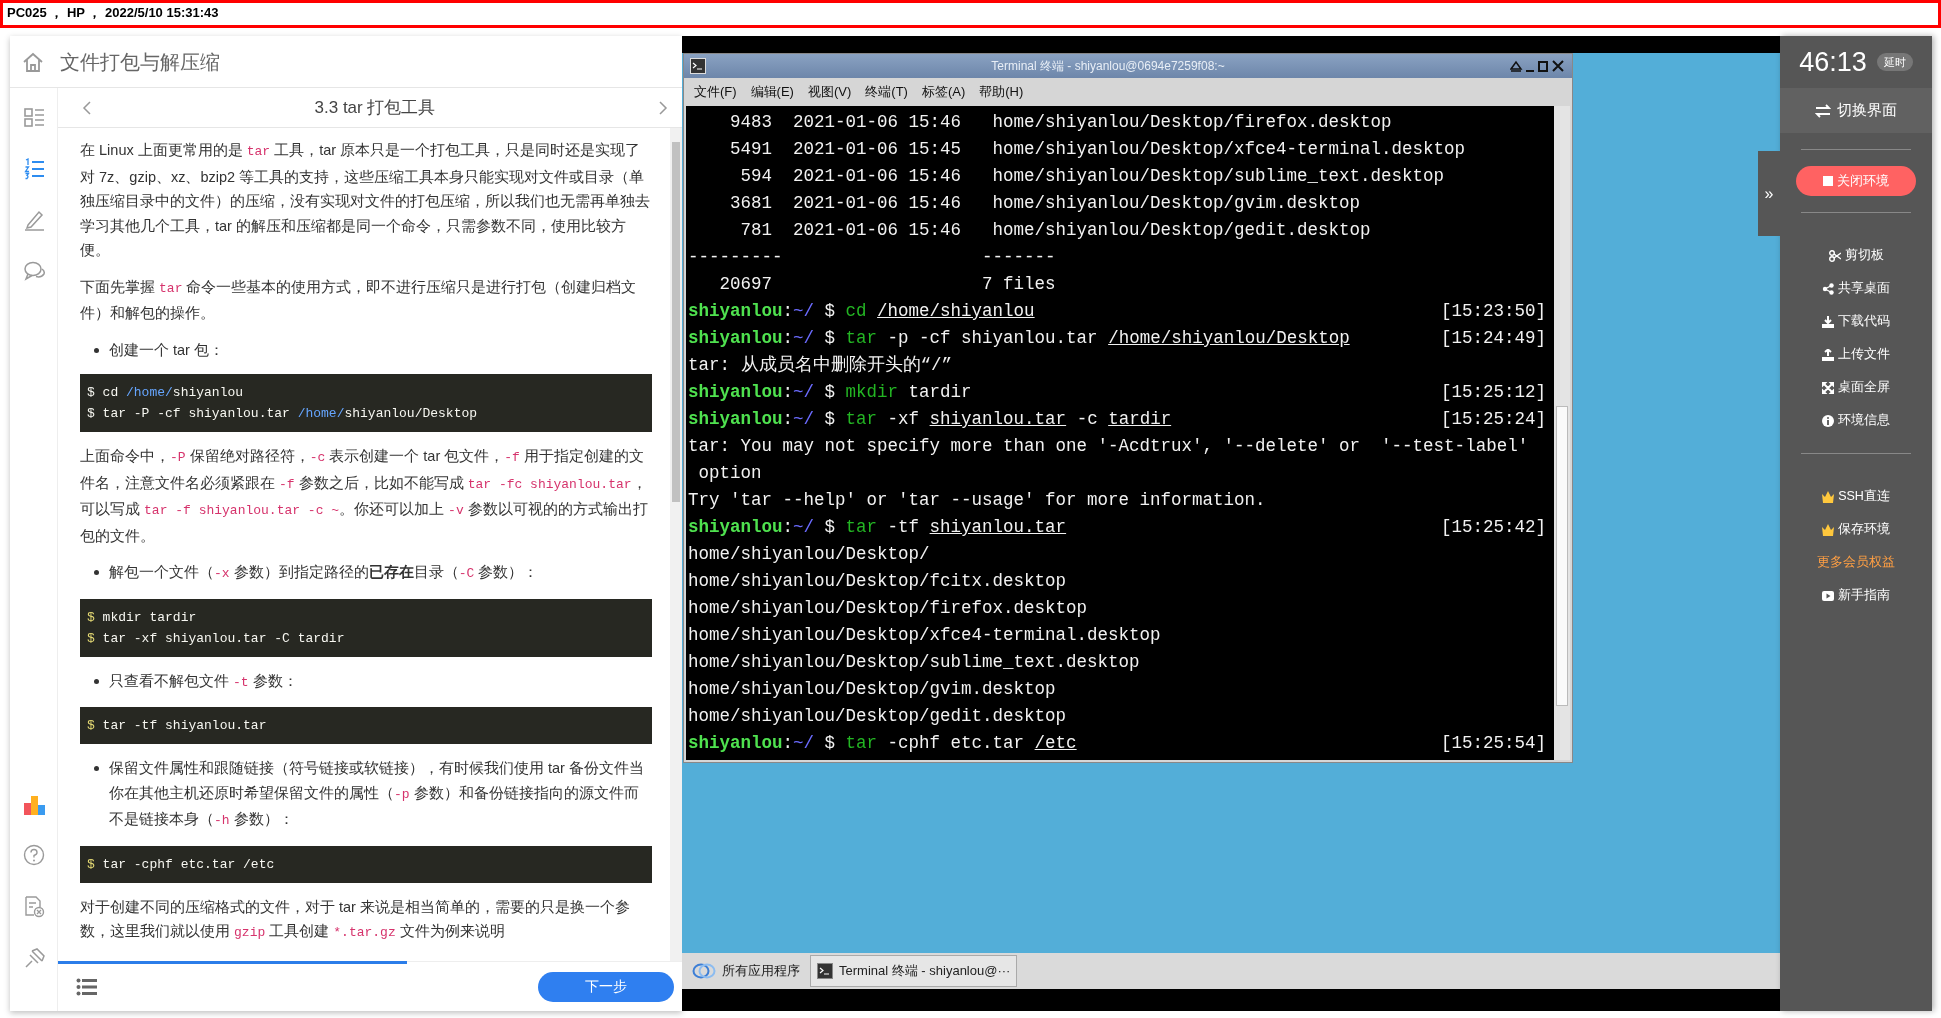 The image size is (1941, 1018). What do you see at coordinates (366, 864) in the screenshot?
I see `code-block: $ tar -cphf etc.tar /etc` at bounding box center [366, 864].